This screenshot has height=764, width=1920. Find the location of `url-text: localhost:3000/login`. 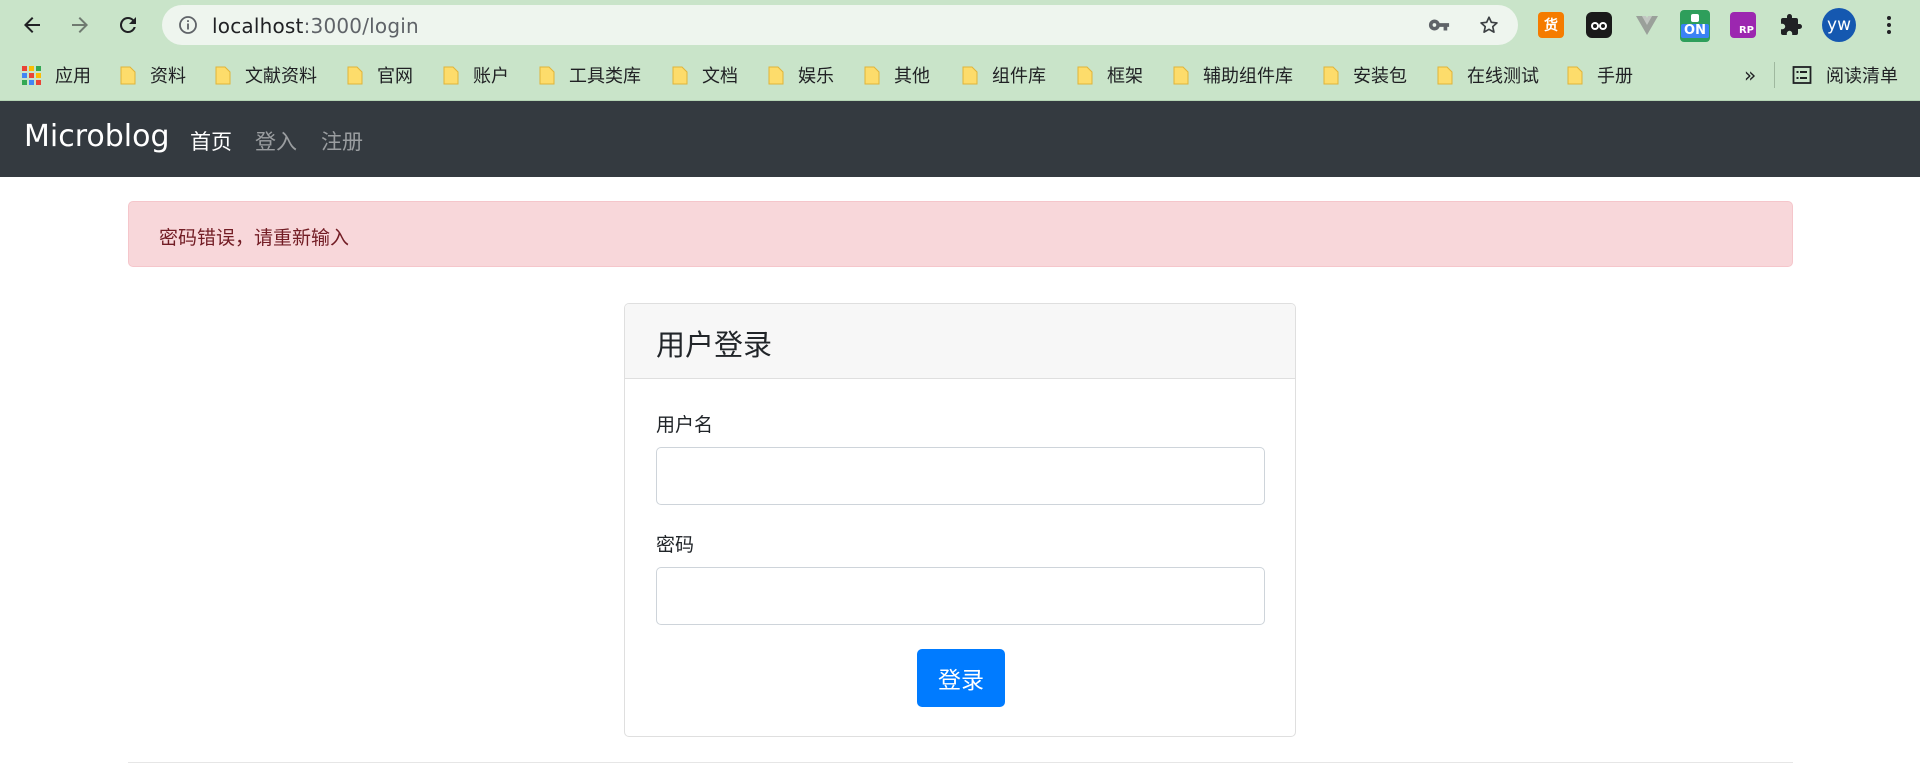

url-text: localhost:3000/login is located at coordinates (315, 26).